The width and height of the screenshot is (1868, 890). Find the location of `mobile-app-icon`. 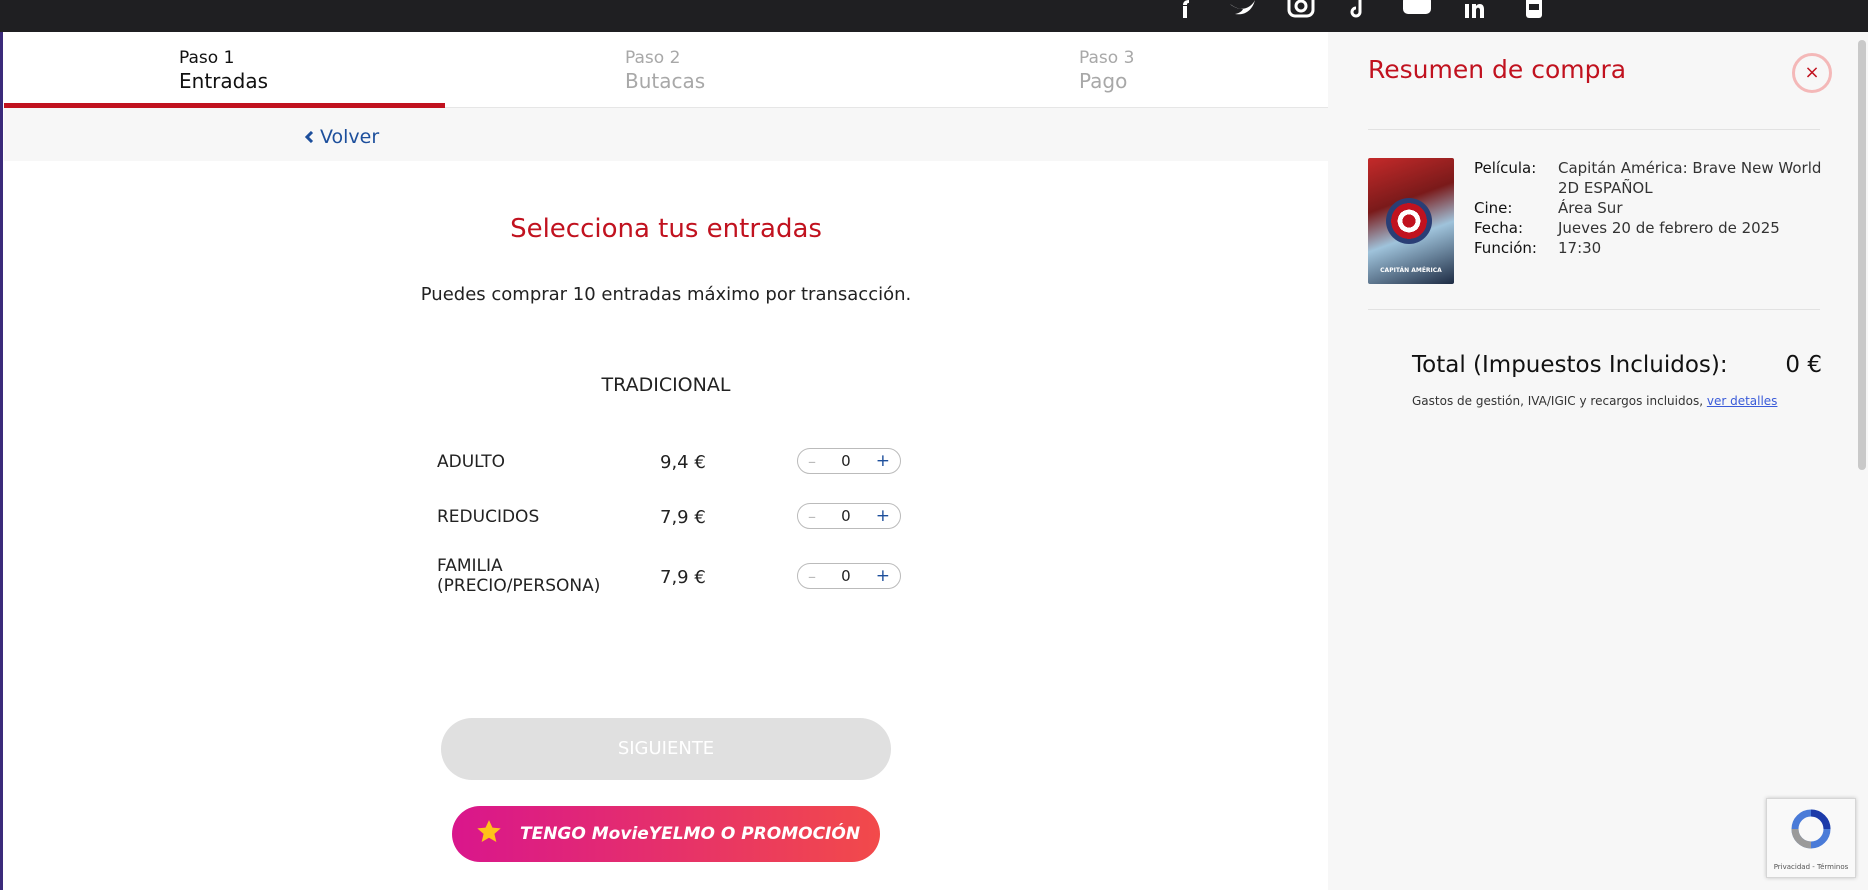

mobile-app-icon is located at coordinates (1533, 9).